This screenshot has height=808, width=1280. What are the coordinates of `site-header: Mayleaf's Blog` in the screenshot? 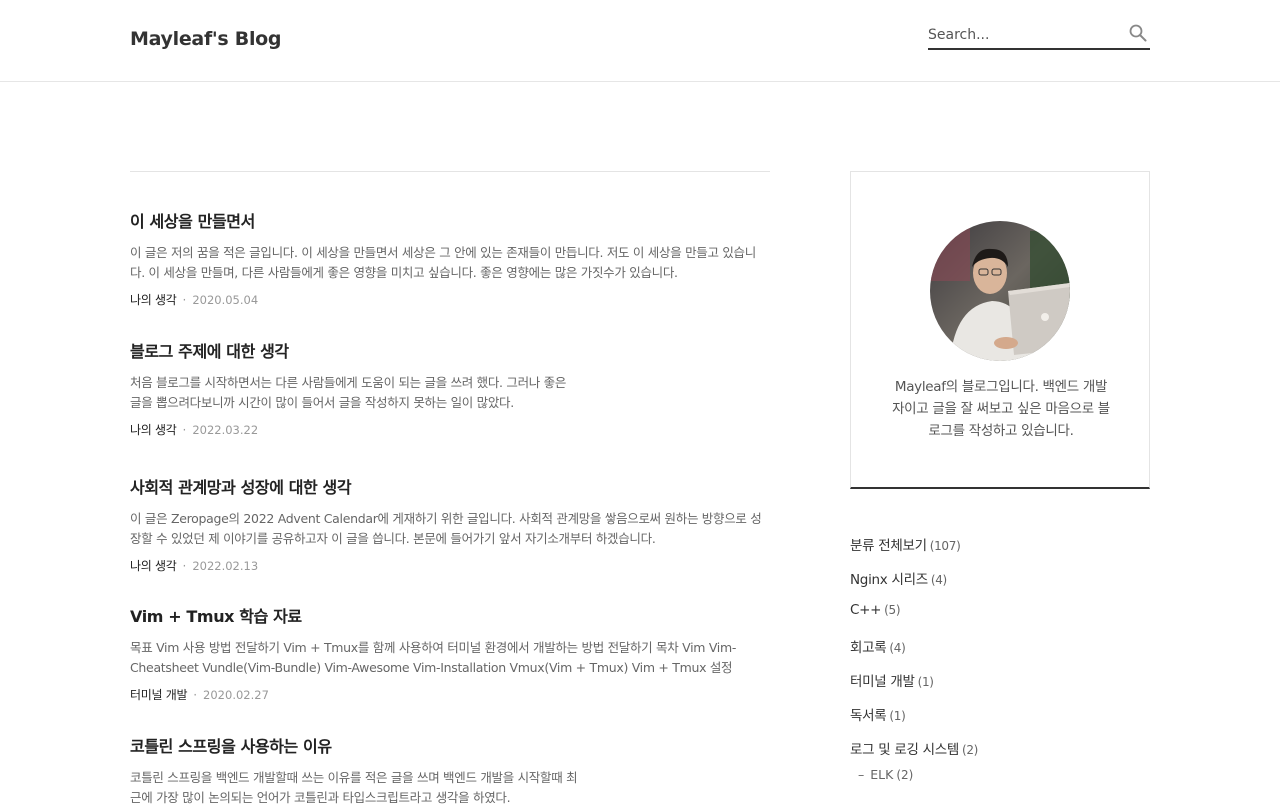 It's located at (640, 41).